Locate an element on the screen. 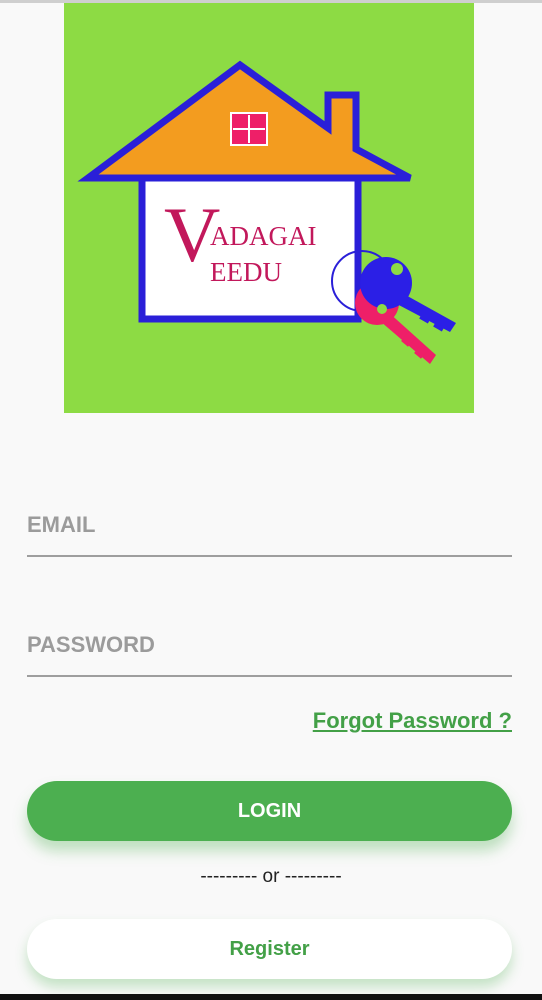 The width and height of the screenshot is (542, 1000). svg-text: ADAGAI is located at coordinates (263, 236).